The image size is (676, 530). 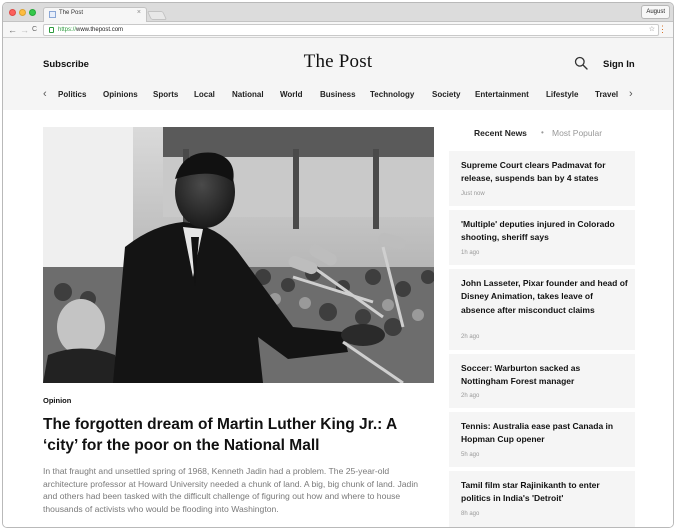 What do you see at coordinates (120, 94) in the screenshot?
I see `nav-item-opinions: Opinions` at bounding box center [120, 94].